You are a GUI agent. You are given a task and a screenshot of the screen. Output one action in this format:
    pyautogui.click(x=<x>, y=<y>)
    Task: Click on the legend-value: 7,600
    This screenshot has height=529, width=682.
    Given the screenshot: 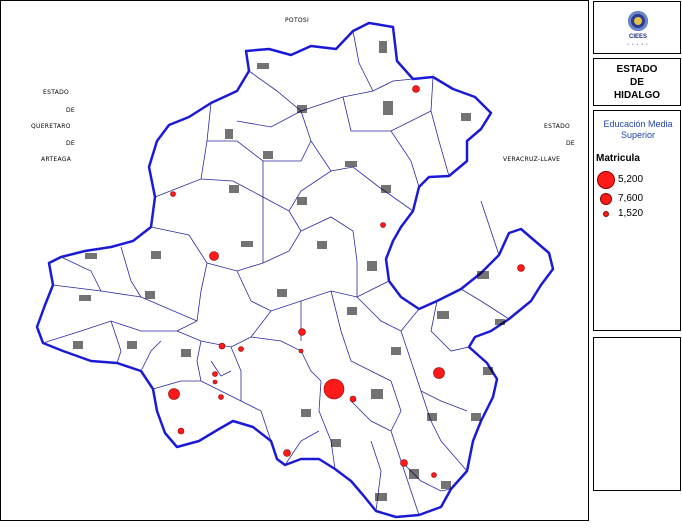 What is the action you would take?
    pyautogui.click(x=631, y=198)
    